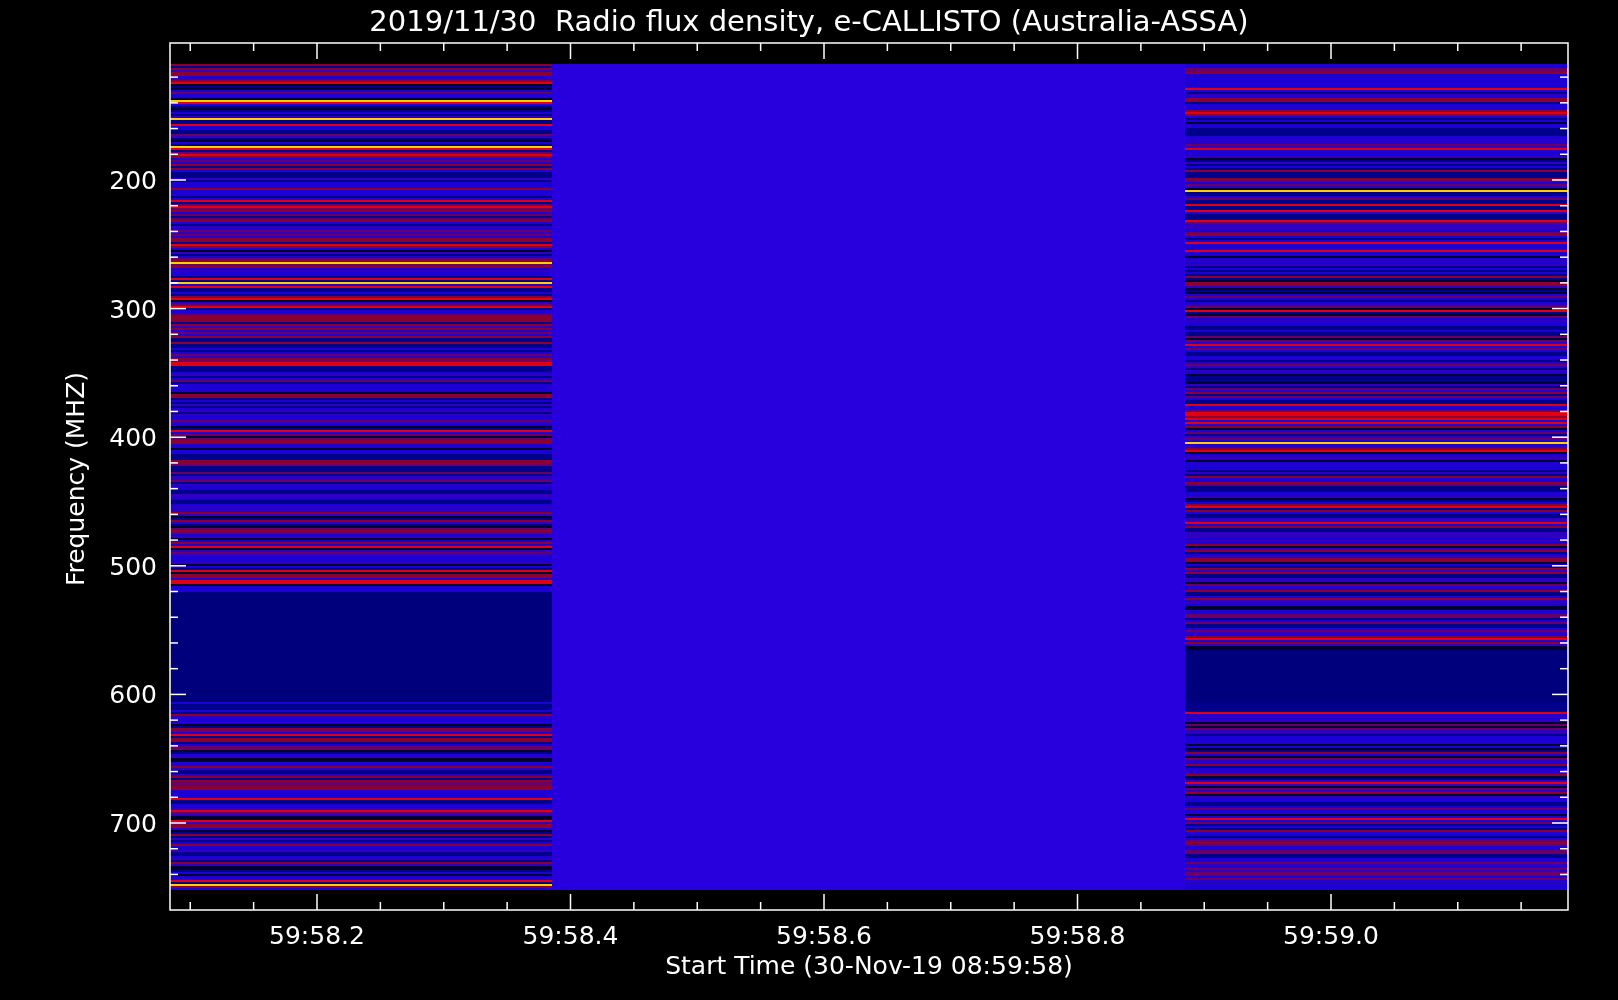 The image size is (1618, 1000). I want to click on y-tick-label: 200, so click(133, 180).